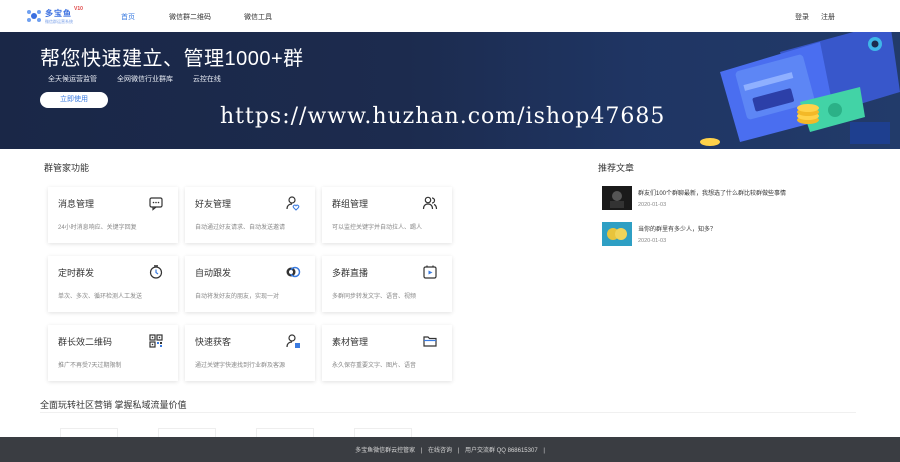 Image resolution: width=900 pixels, height=462 pixels. I want to click on chat-icon, so click(156, 204).